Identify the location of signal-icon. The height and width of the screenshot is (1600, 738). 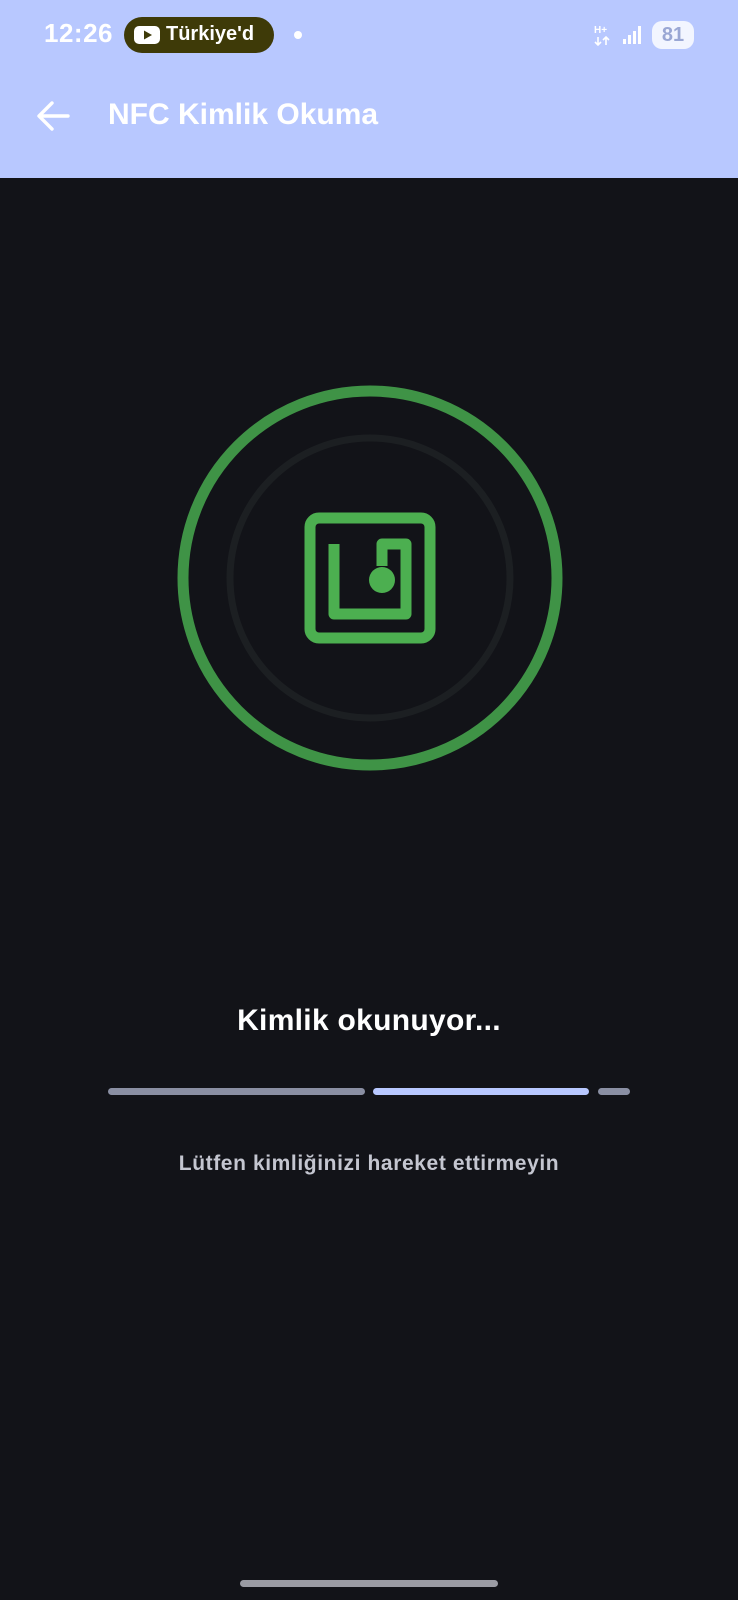
(632, 37).